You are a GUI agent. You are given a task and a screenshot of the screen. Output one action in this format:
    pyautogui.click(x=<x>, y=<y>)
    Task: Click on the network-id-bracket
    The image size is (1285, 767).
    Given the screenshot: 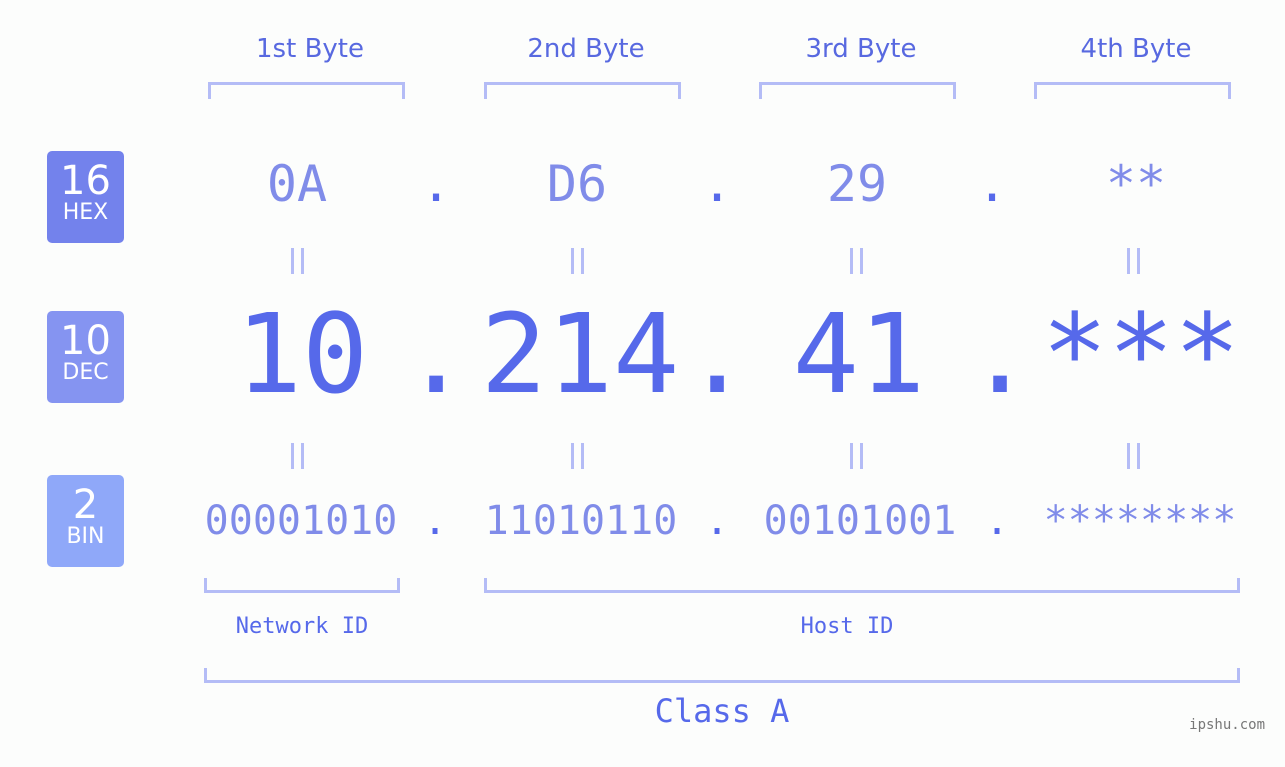 What is the action you would take?
    pyautogui.click(x=302, y=585)
    